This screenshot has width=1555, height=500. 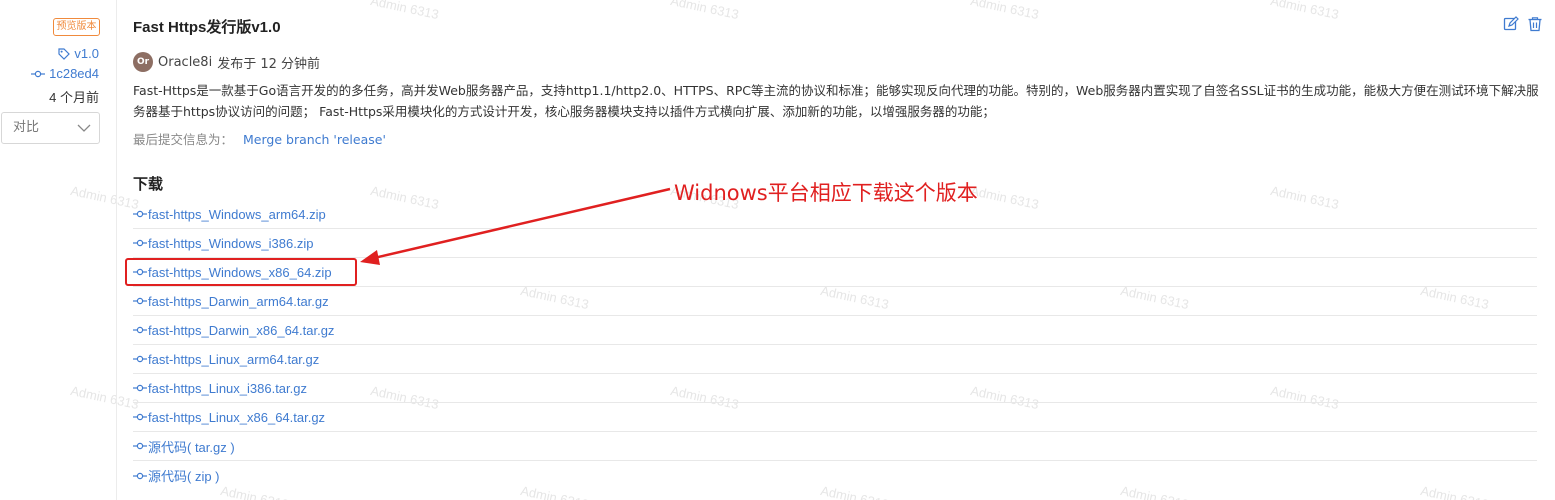 What do you see at coordinates (237, 214) in the screenshot?
I see `download-label: fast-https_Windows_arm64.zip` at bounding box center [237, 214].